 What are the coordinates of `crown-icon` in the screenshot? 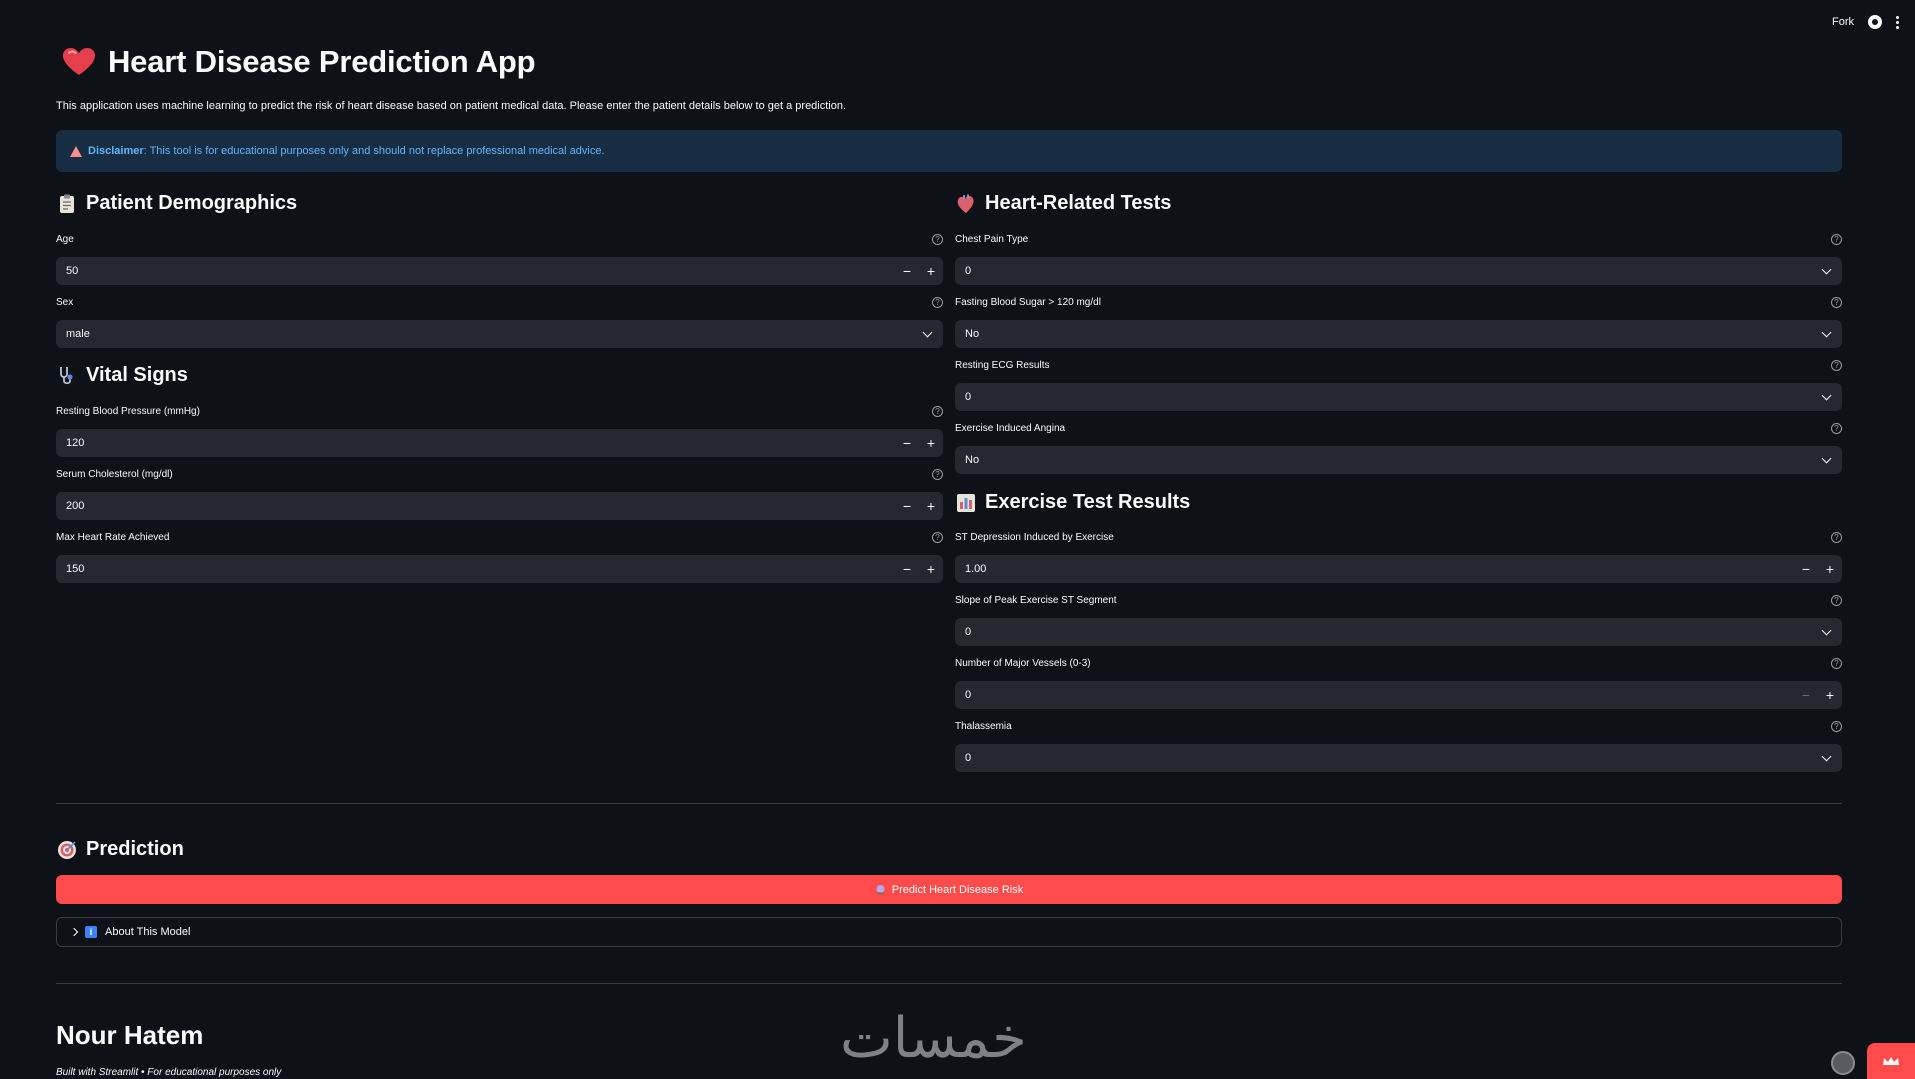 It's located at (1891, 1061).